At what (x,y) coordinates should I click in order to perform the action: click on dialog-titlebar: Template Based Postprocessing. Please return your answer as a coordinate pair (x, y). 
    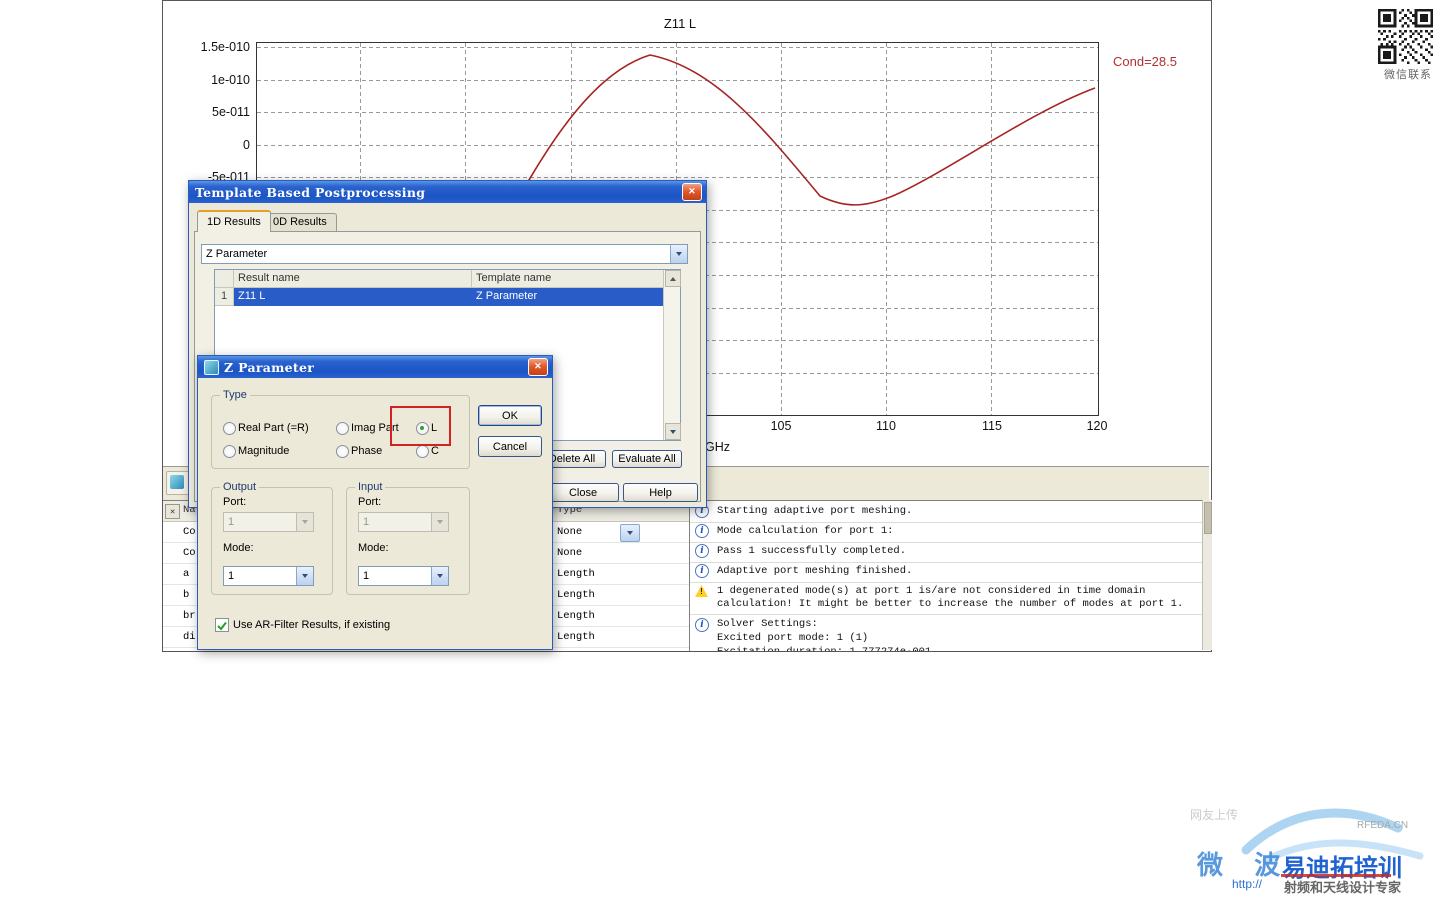
    Looking at the image, I should click on (447, 192).